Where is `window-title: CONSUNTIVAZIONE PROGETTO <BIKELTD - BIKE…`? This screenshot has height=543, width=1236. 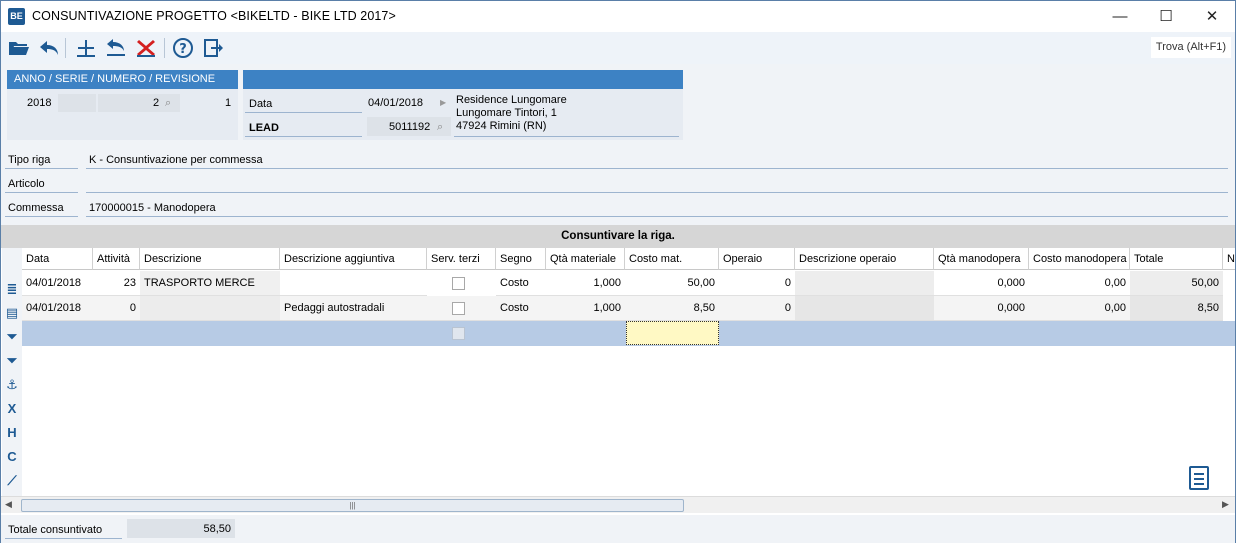
window-title: CONSUNTIVAZIONE PROGETTO <BIKELTD - BIKE… is located at coordinates (214, 16).